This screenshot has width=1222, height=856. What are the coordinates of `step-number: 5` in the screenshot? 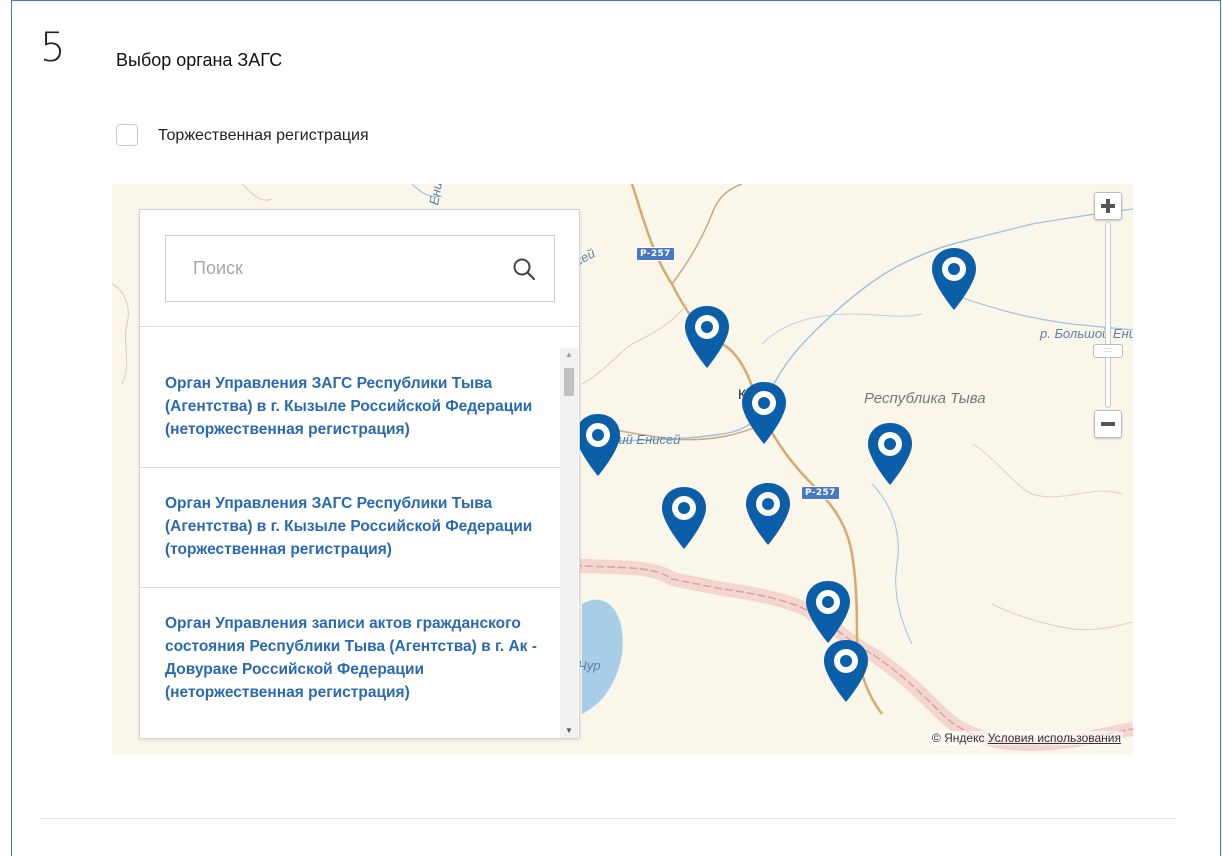 It's located at (53, 48).